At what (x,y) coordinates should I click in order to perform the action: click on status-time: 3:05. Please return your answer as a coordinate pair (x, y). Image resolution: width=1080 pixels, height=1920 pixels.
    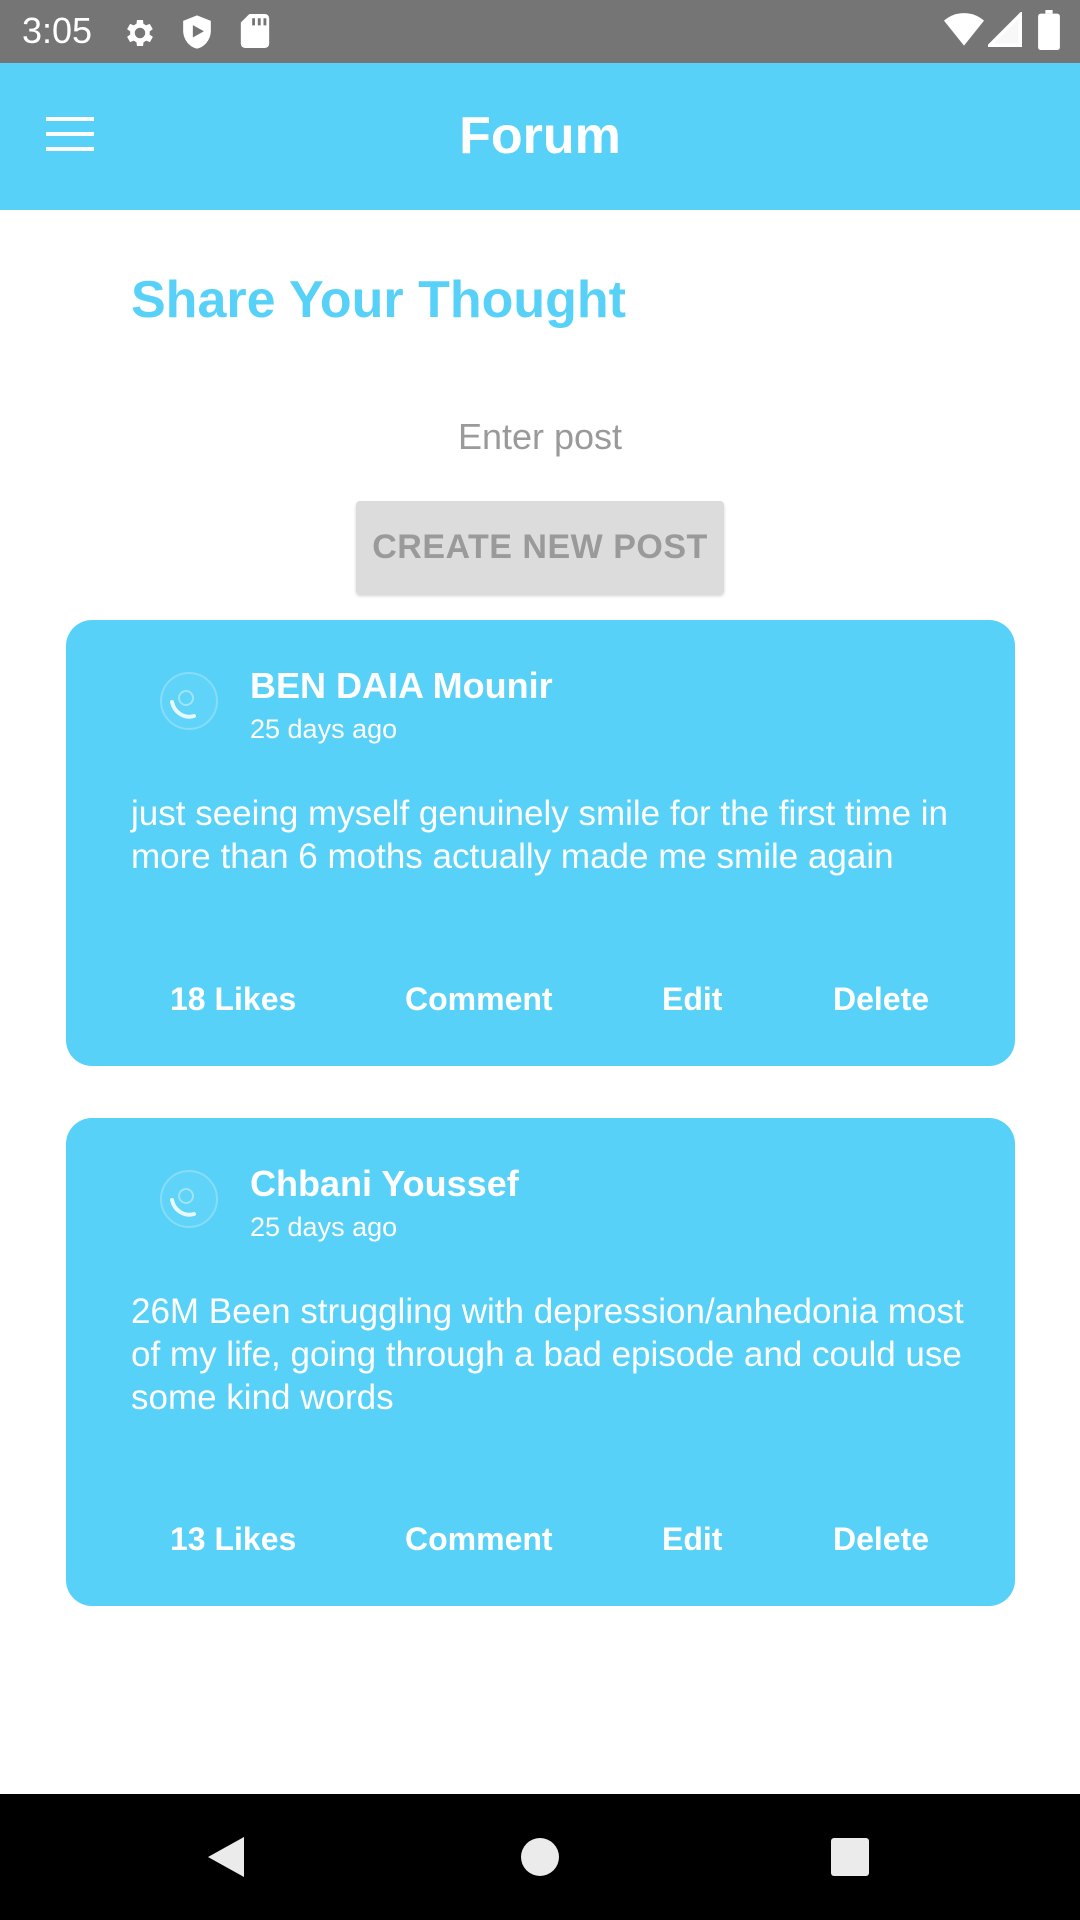
    Looking at the image, I should click on (57, 30).